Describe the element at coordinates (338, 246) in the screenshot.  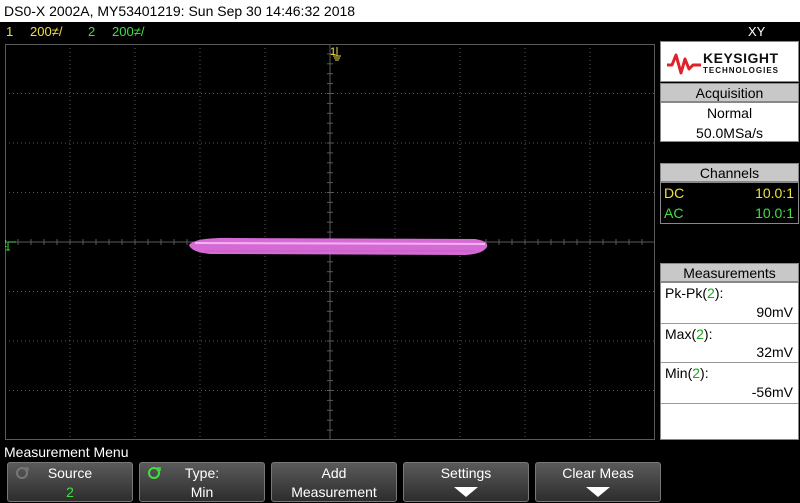
I see `xy-trace` at that location.